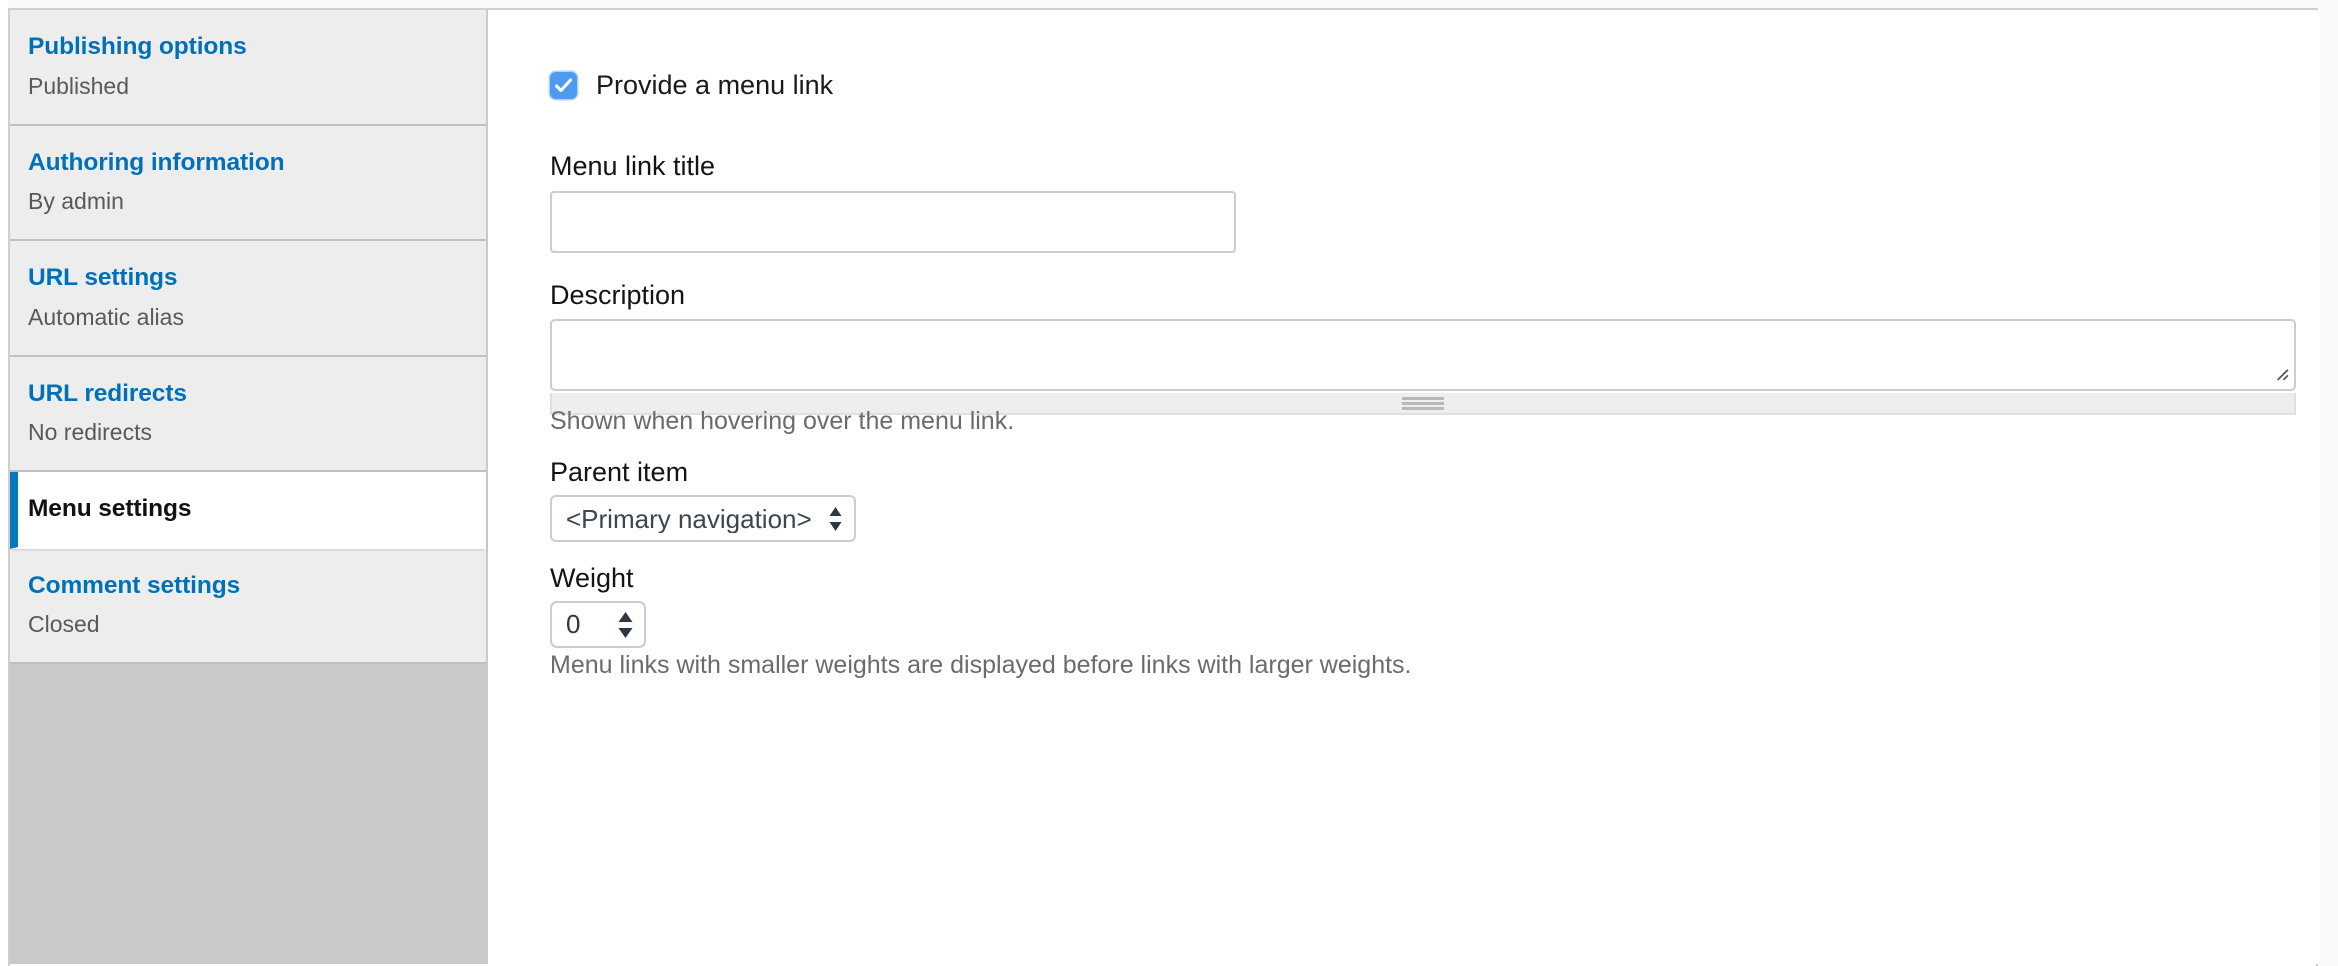 The width and height of the screenshot is (2338, 966). I want to click on top-gutter, so click(1169, 4).